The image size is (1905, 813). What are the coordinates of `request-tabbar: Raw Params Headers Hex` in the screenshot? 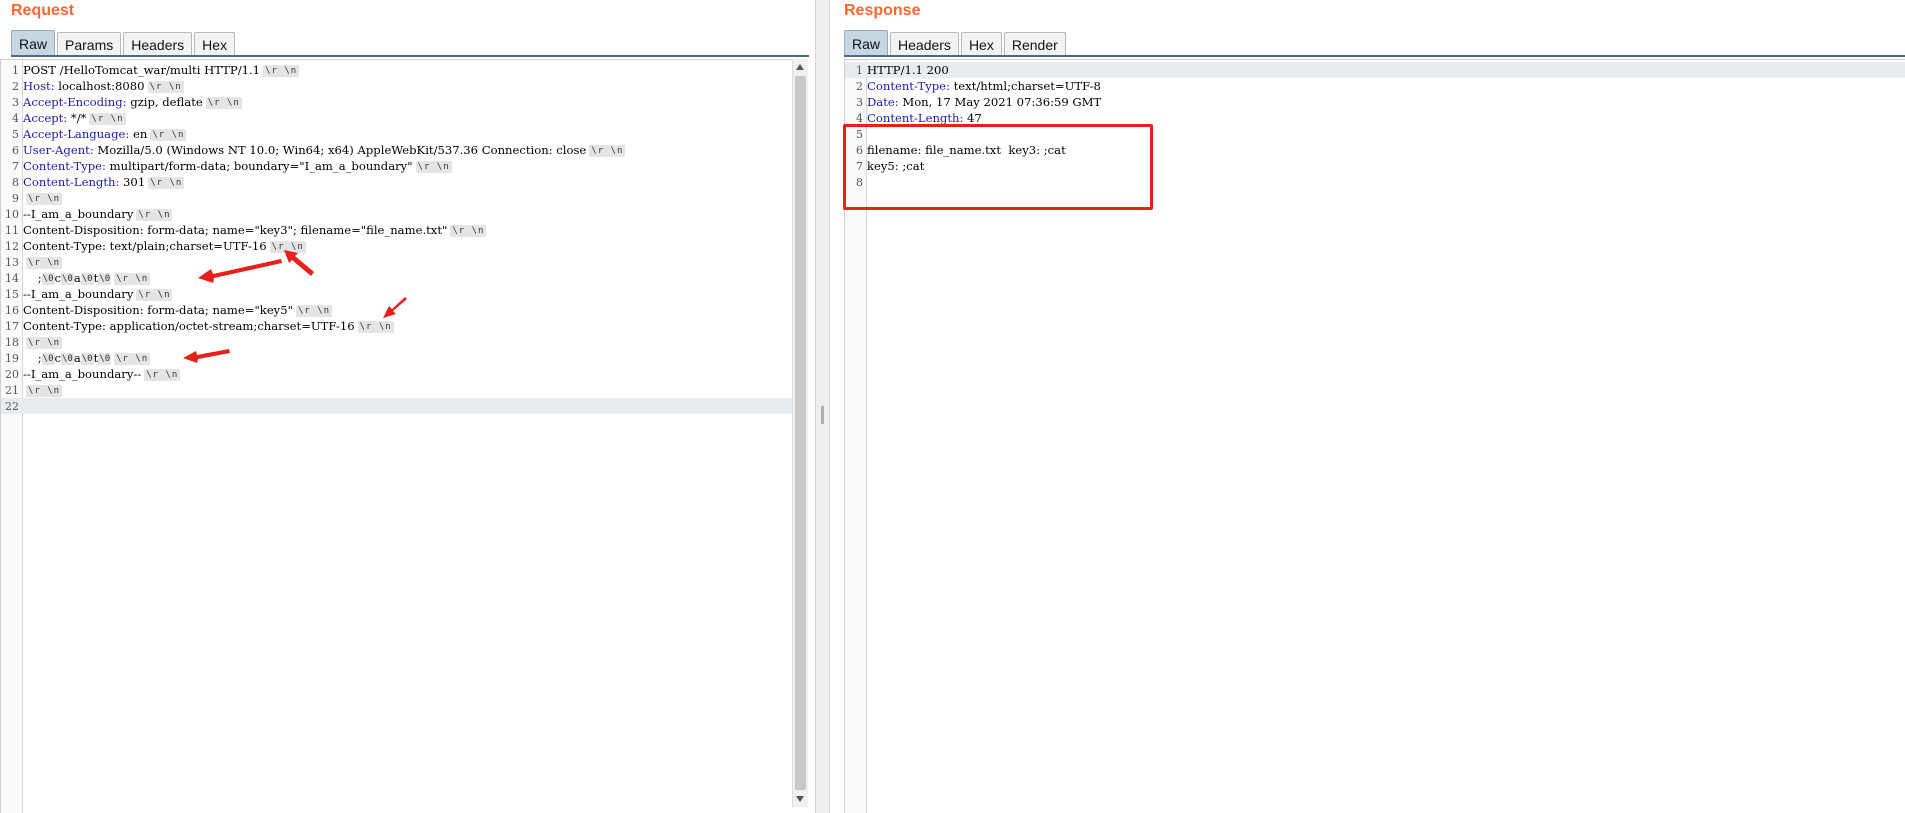 It's located at (124, 42).